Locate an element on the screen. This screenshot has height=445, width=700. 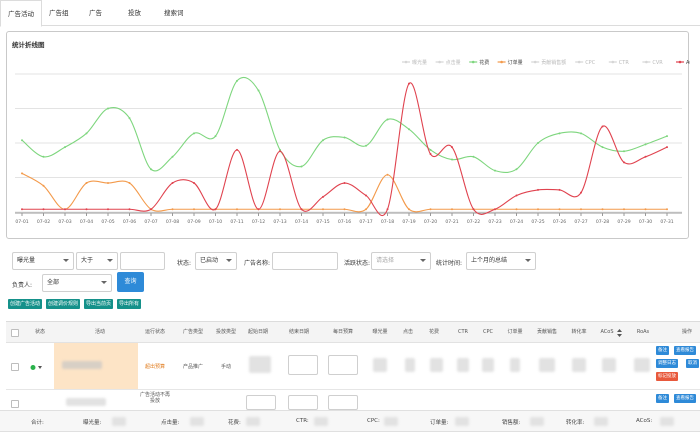
activity-select: 请选择 is located at coordinates (401, 261).